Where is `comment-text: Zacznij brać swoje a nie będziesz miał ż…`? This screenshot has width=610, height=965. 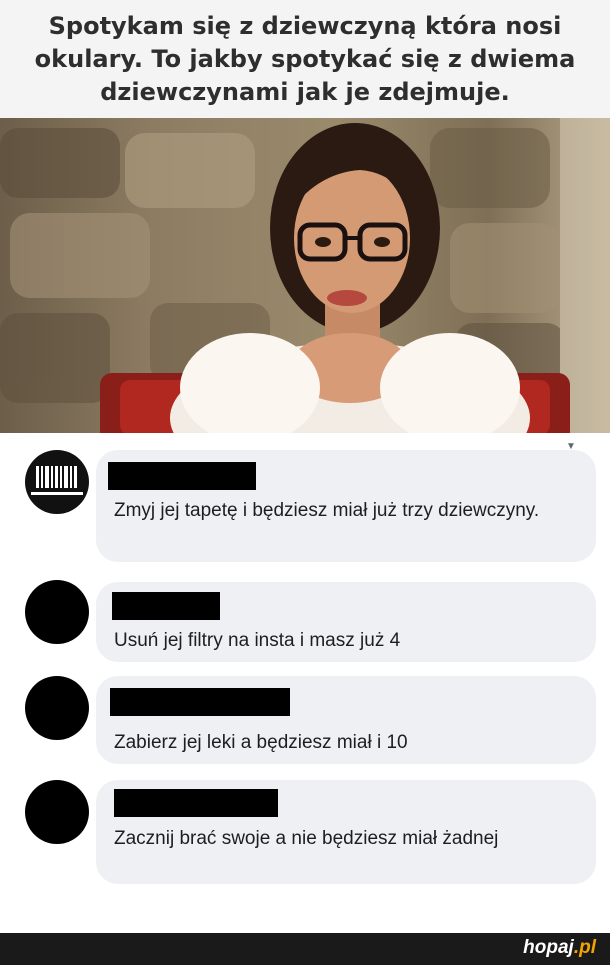
comment-text: Zacznij brać swoje a nie będziesz miał ż… is located at coordinates (306, 838).